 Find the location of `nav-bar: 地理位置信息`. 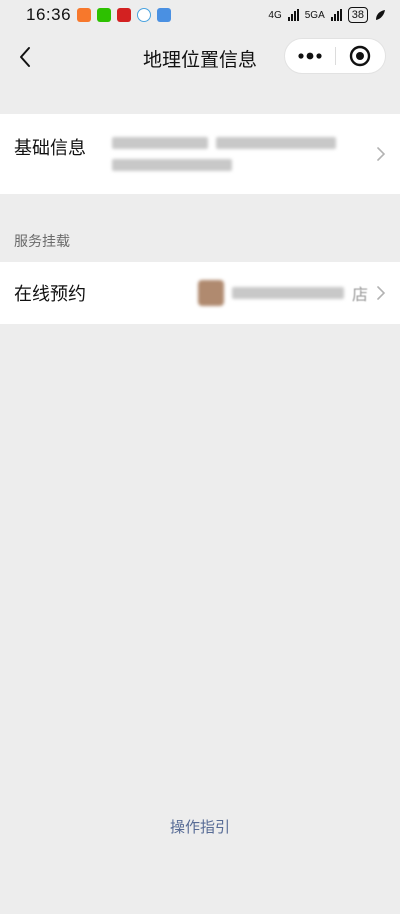

nav-bar: 地理位置信息 is located at coordinates (200, 58).